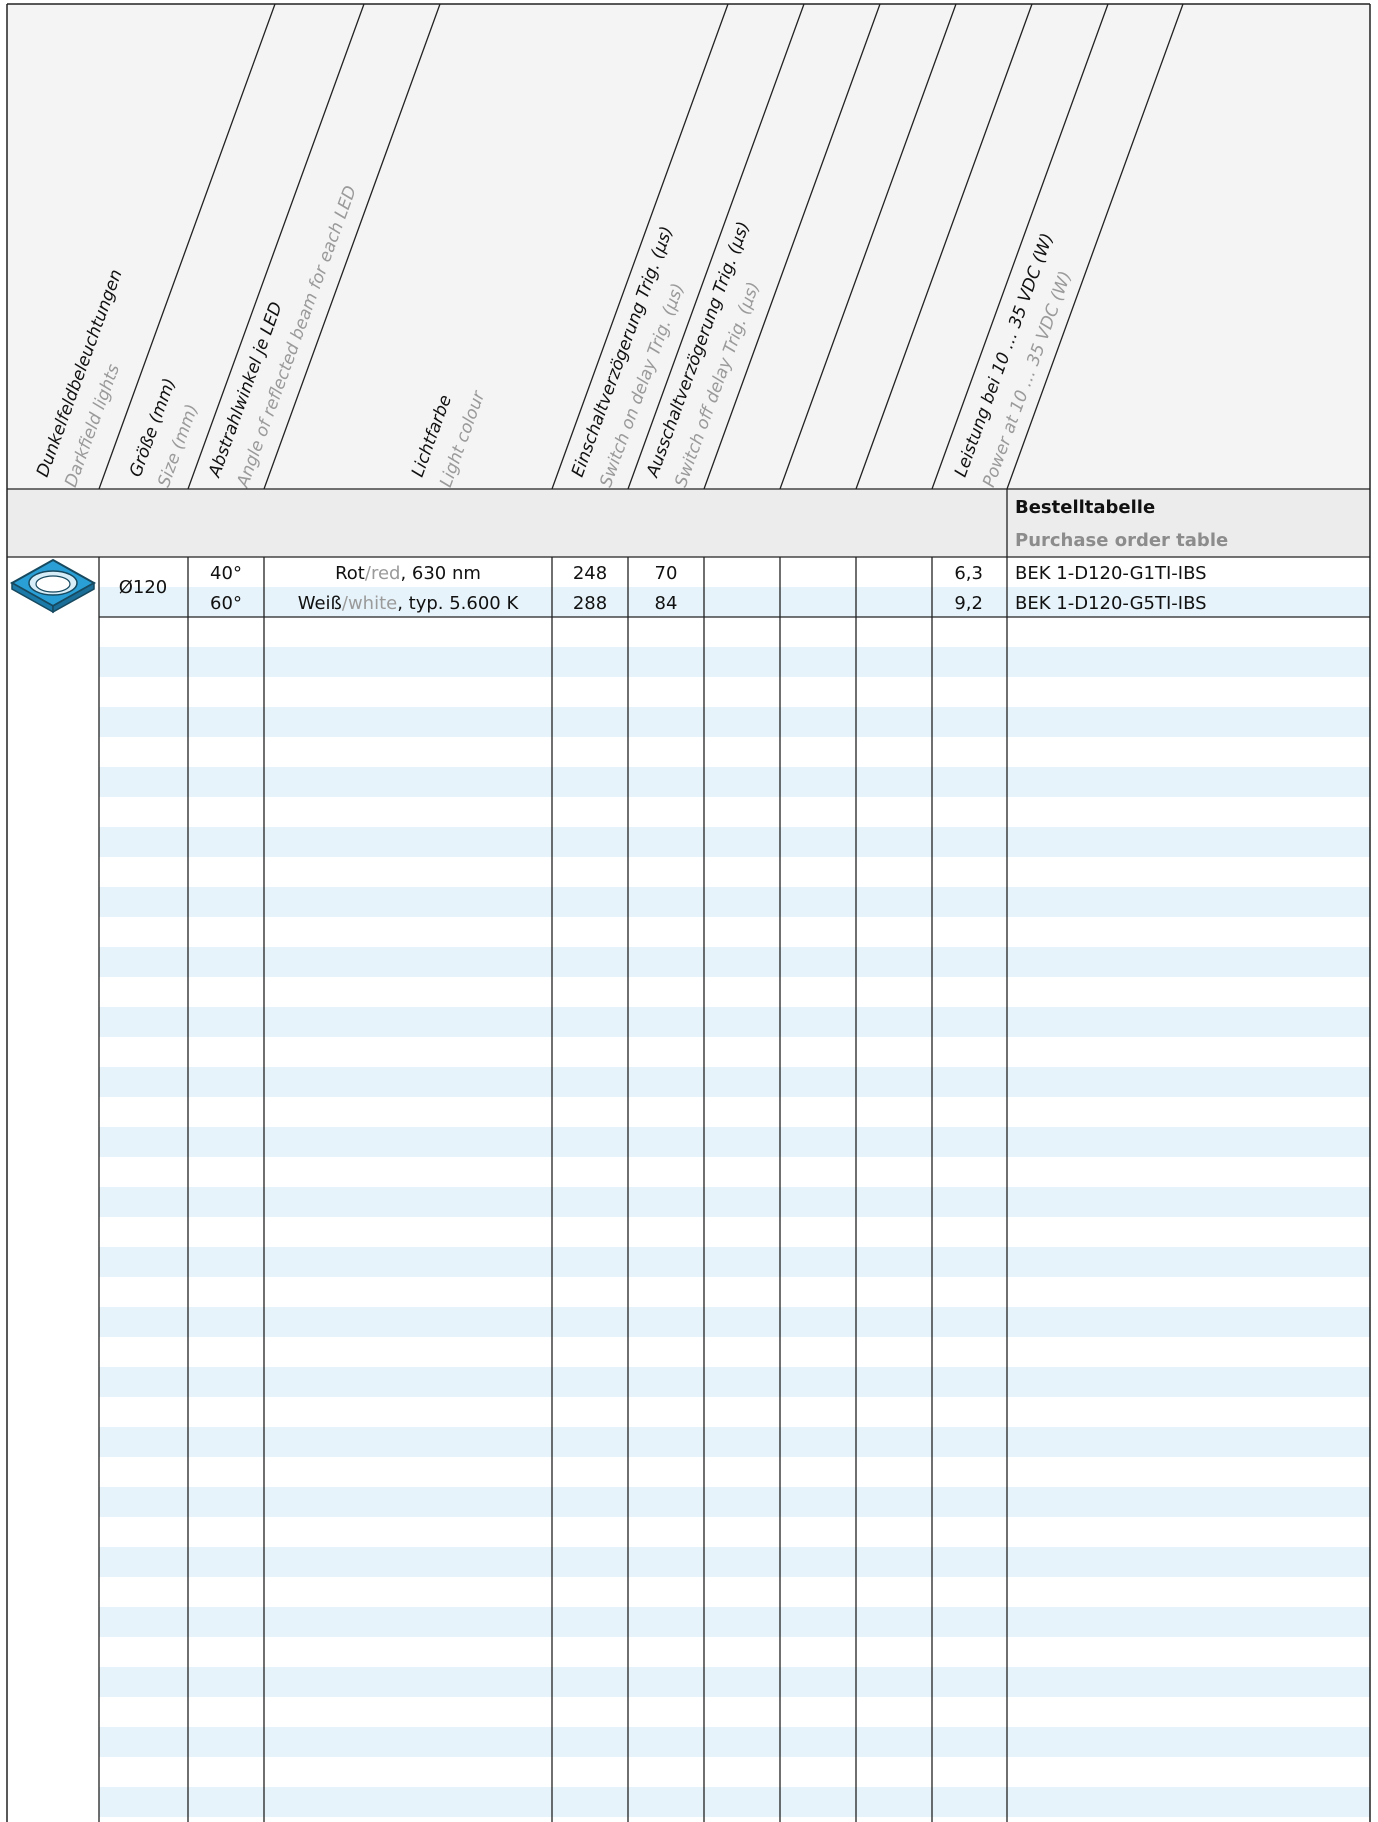 The height and width of the screenshot is (1822, 1378). What do you see at coordinates (386, 573) in the screenshot?
I see `colour-en: red` at bounding box center [386, 573].